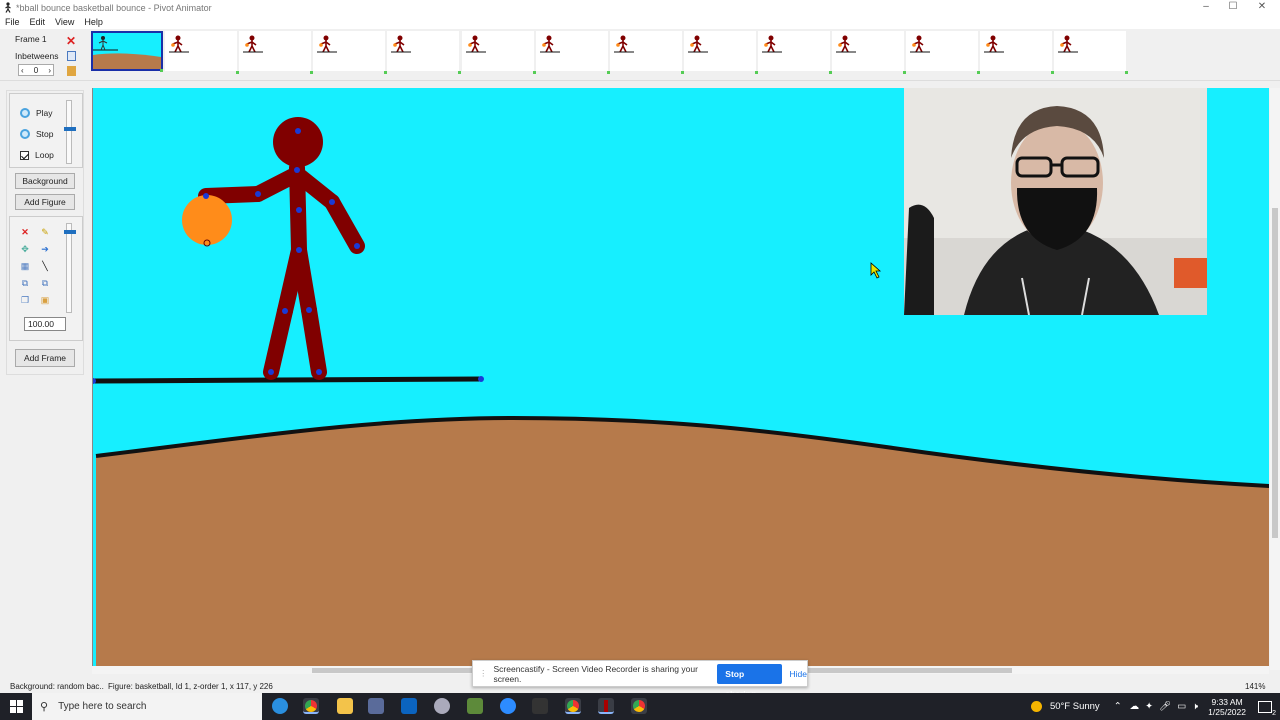  Describe the element at coordinates (345, 706) in the screenshot. I see `file-explorer-icon` at that location.